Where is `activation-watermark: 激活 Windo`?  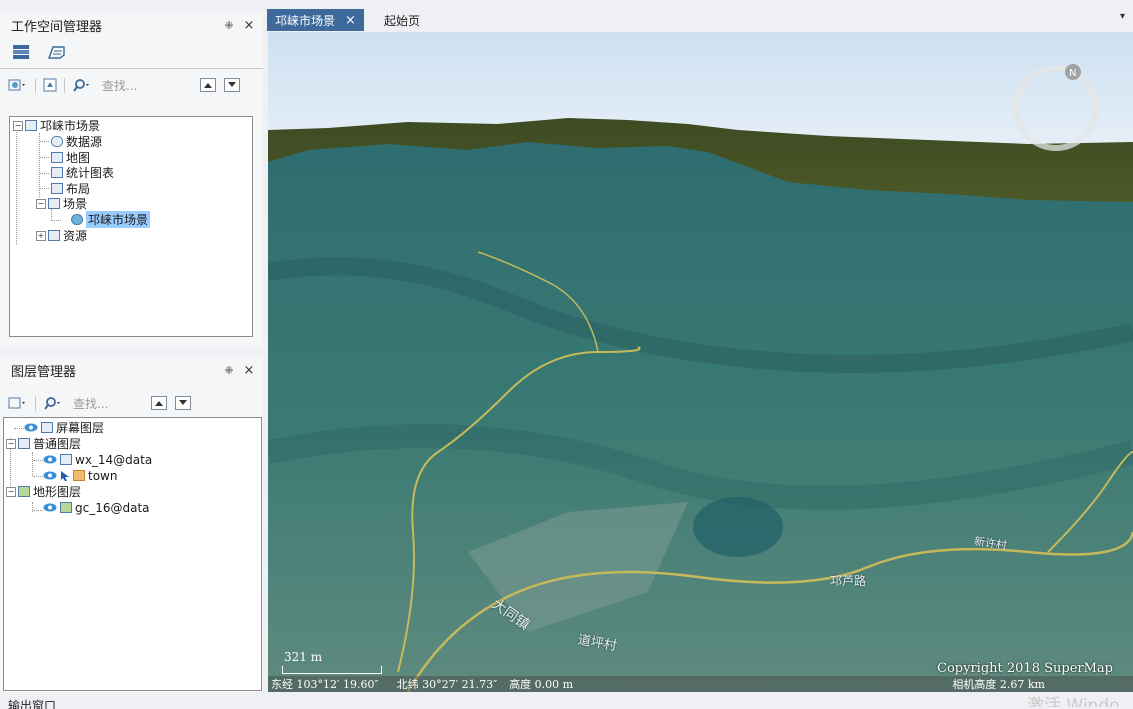
activation-watermark: 激活 Windo is located at coordinates (1073, 701).